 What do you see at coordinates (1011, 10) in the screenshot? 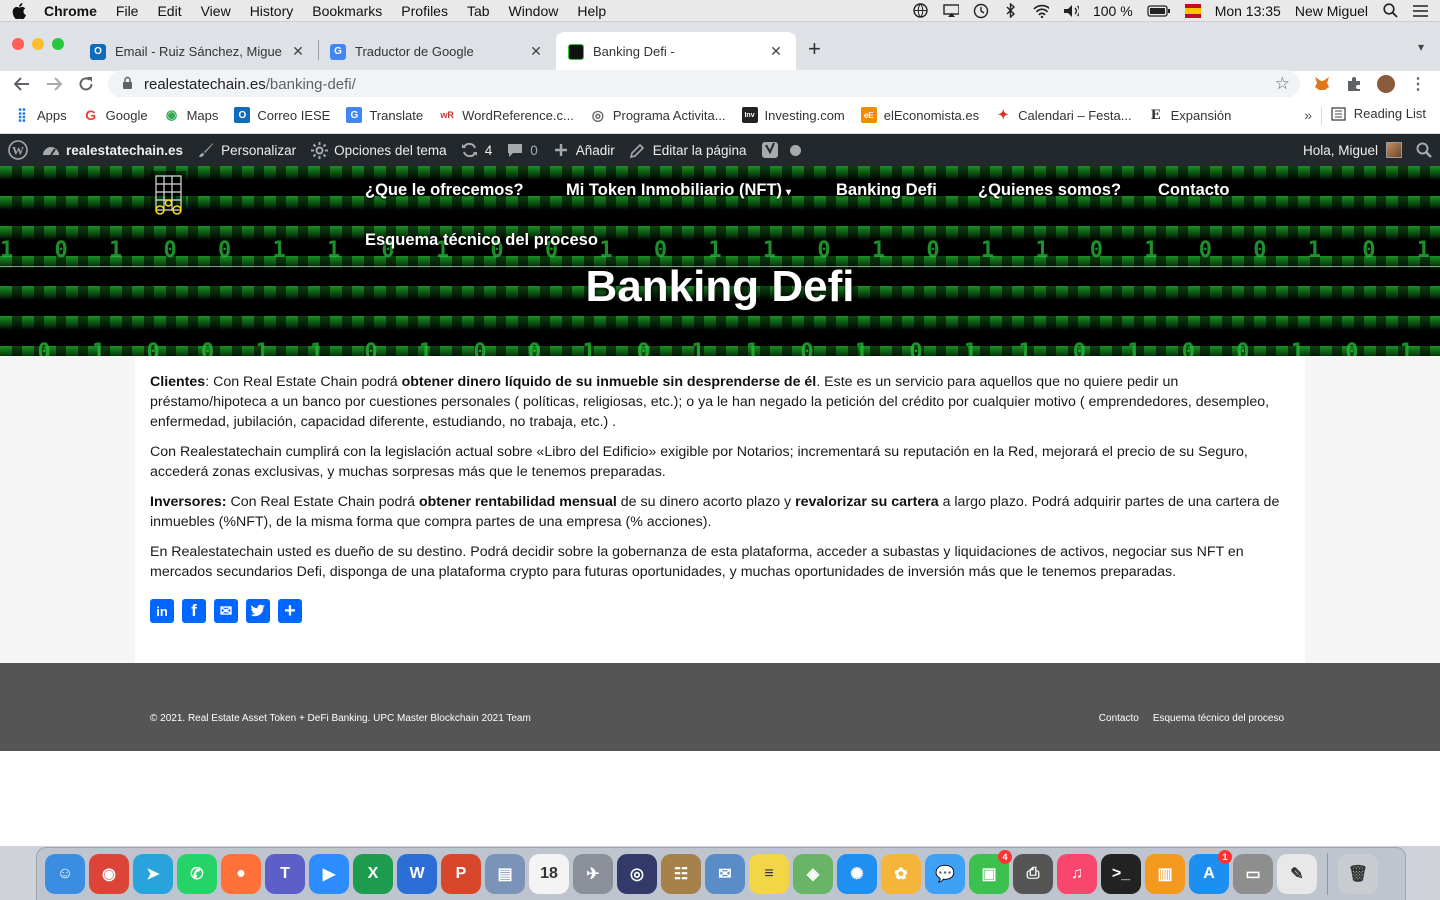
I see `bluetooth-icon` at bounding box center [1011, 10].